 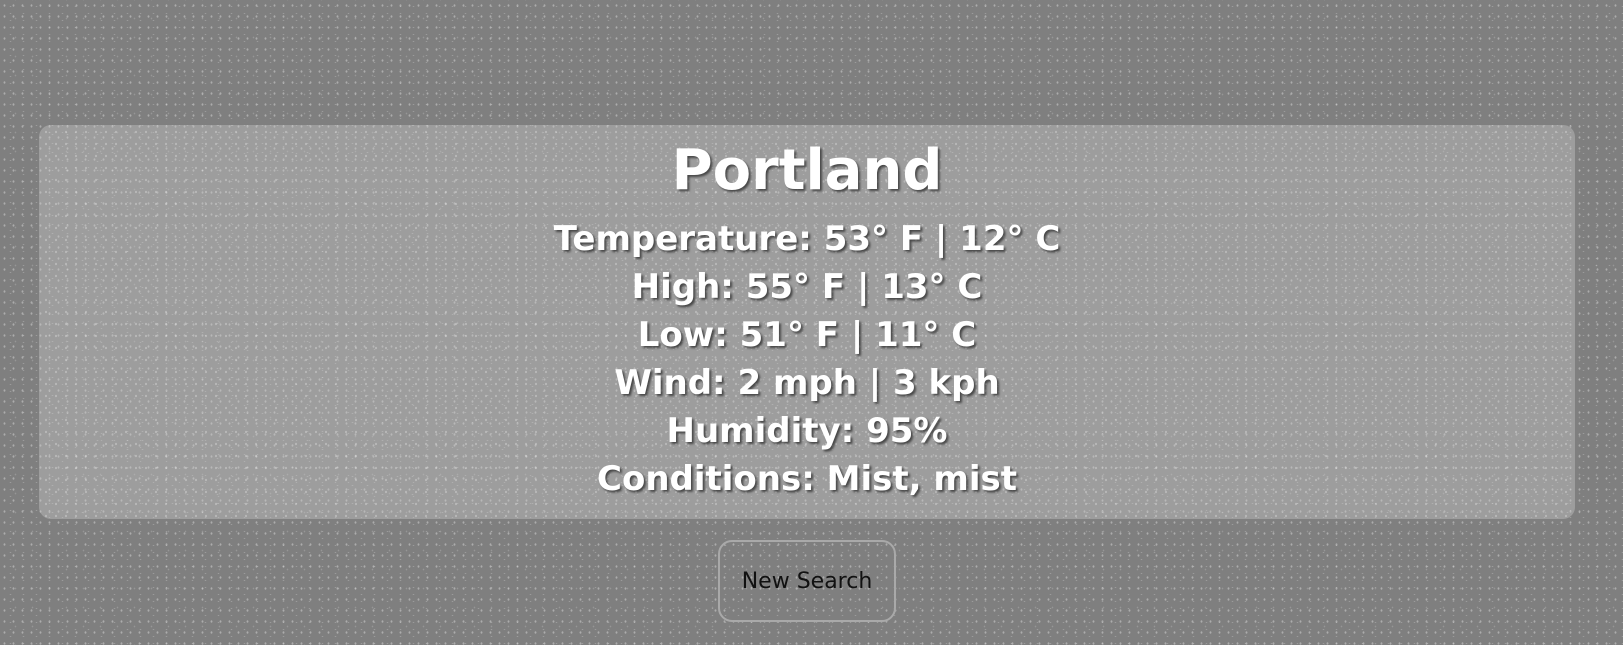 What do you see at coordinates (807, 239) in the screenshot?
I see `temperature-readout: Temperature: 53° F | 12° C` at bounding box center [807, 239].